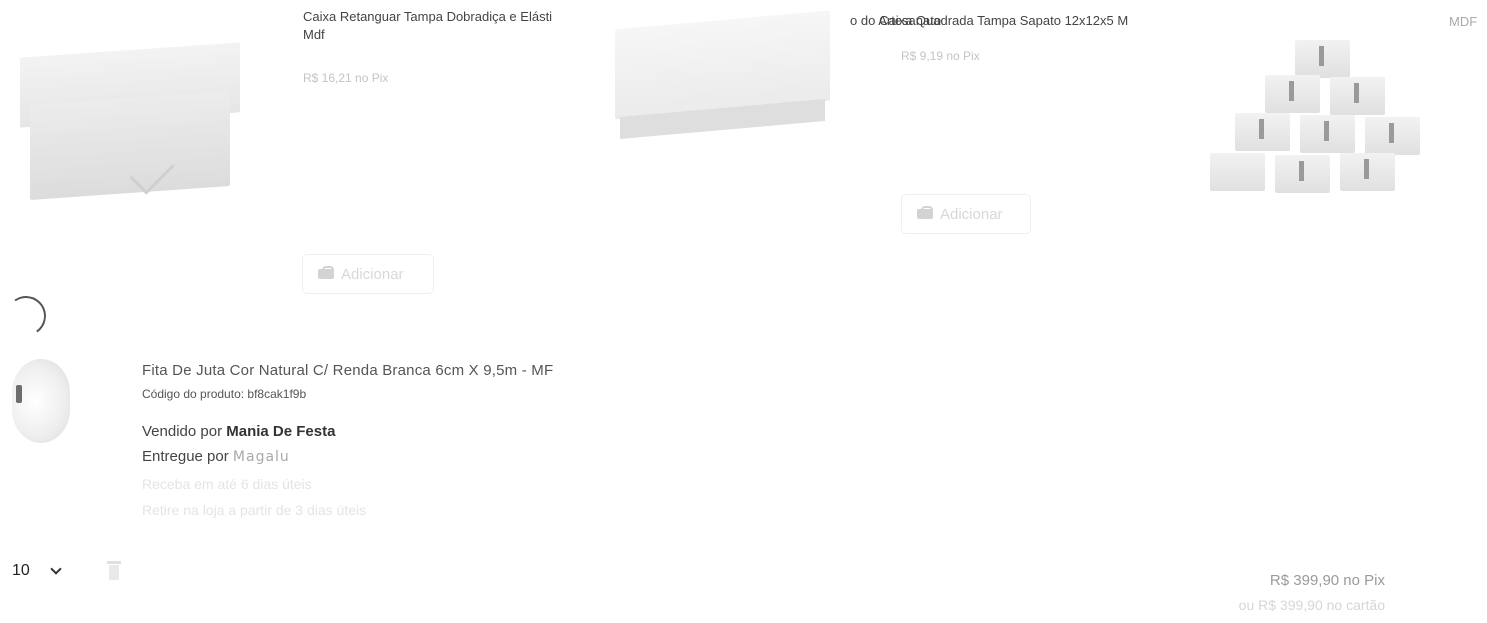 The height and width of the screenshot is (623, 1487). Describe the element at coordinates (19, 394) in the screenshot. I see `ribbon-edge-shape` at that location.